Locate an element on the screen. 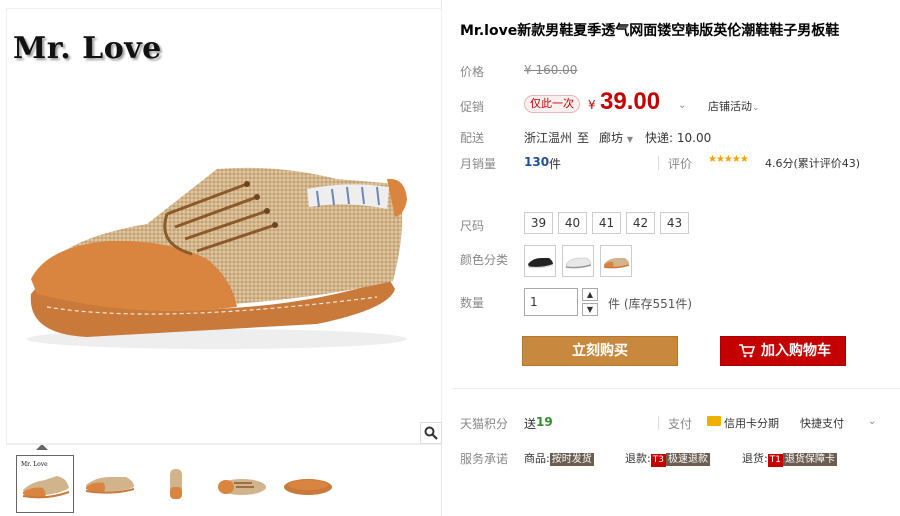 Image resolution: width=900 pixels, height=516 pixels. service-refund-badge: 极速退款 is located at coordinates (687, 459).